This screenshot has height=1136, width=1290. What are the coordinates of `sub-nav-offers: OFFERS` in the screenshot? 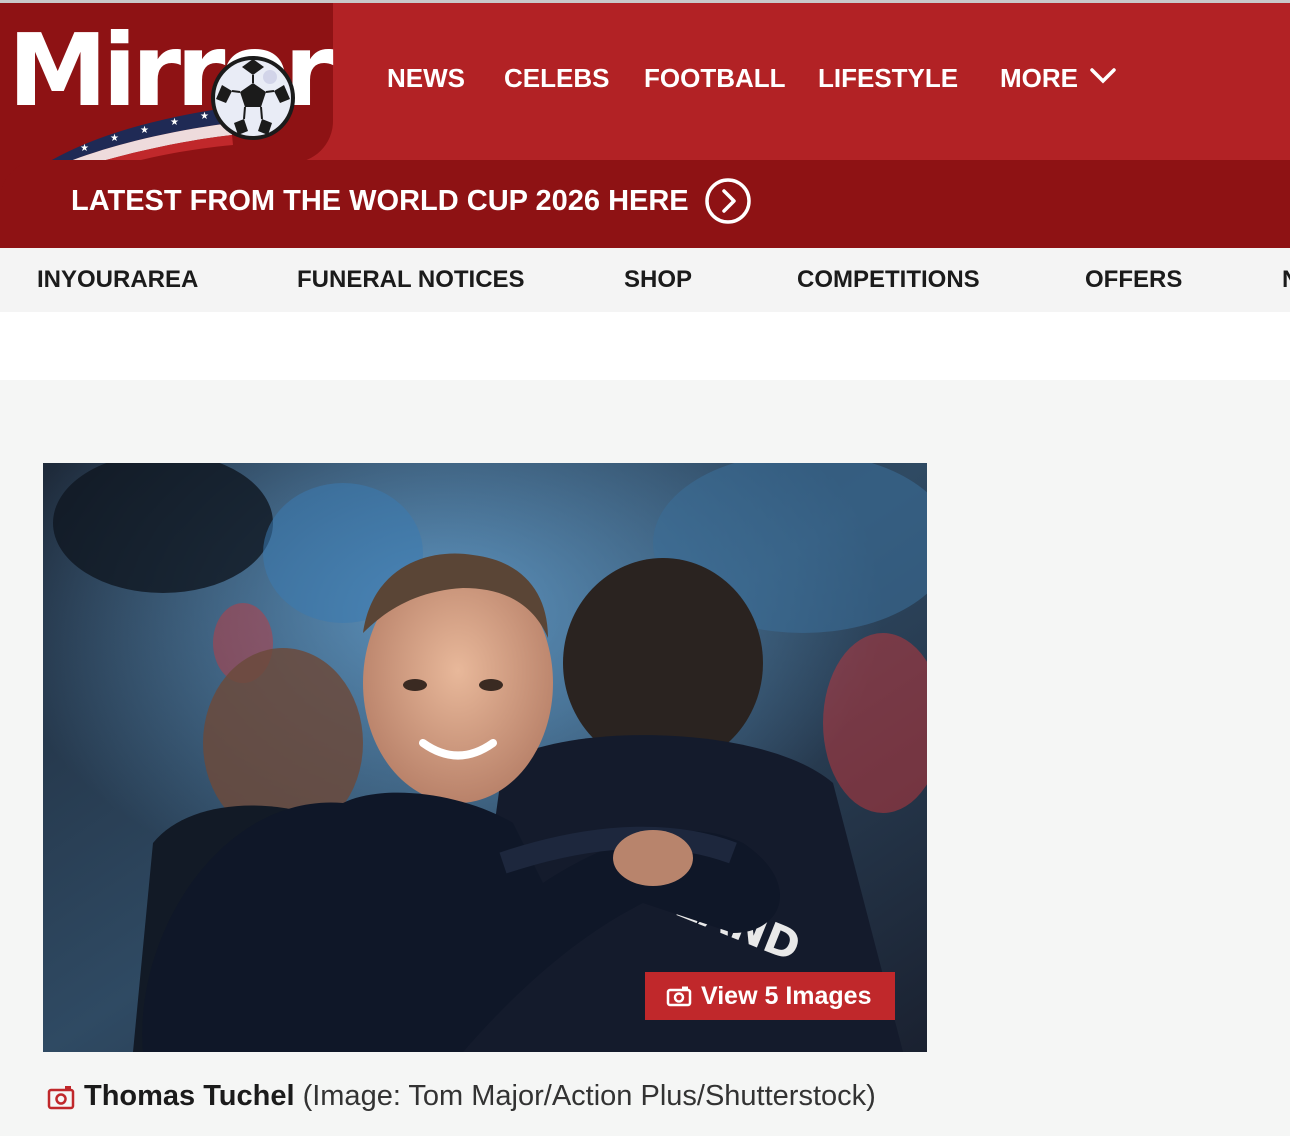 It's located at (1133, 280).